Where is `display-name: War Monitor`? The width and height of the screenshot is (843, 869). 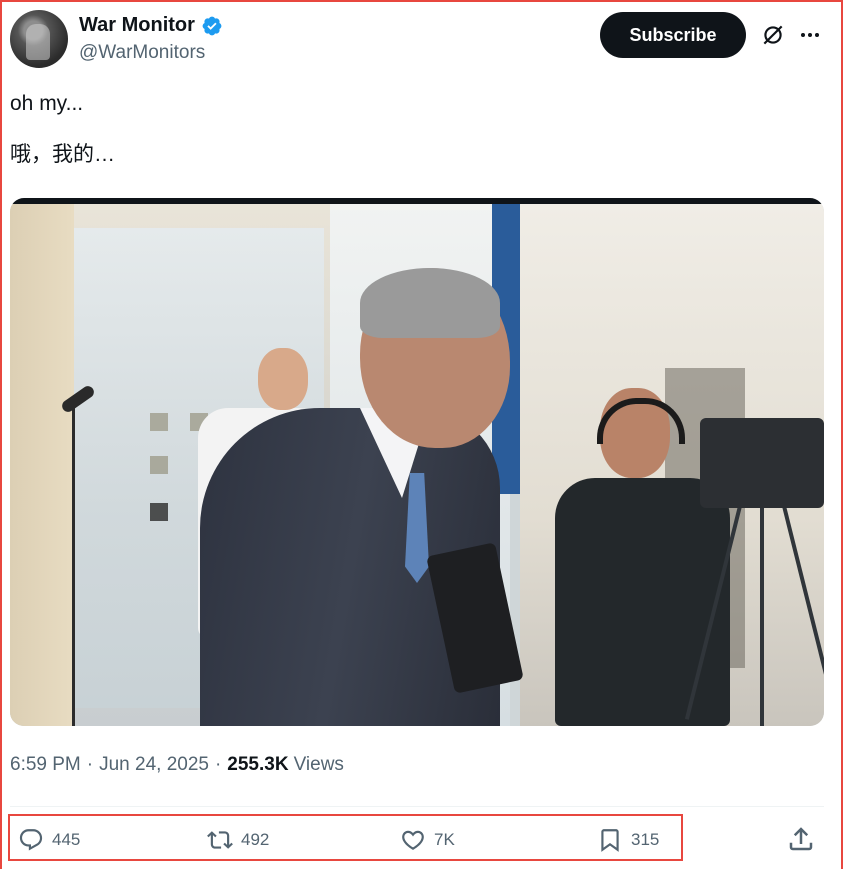
display-name: War Monitor is located at coordinates (137, 25).